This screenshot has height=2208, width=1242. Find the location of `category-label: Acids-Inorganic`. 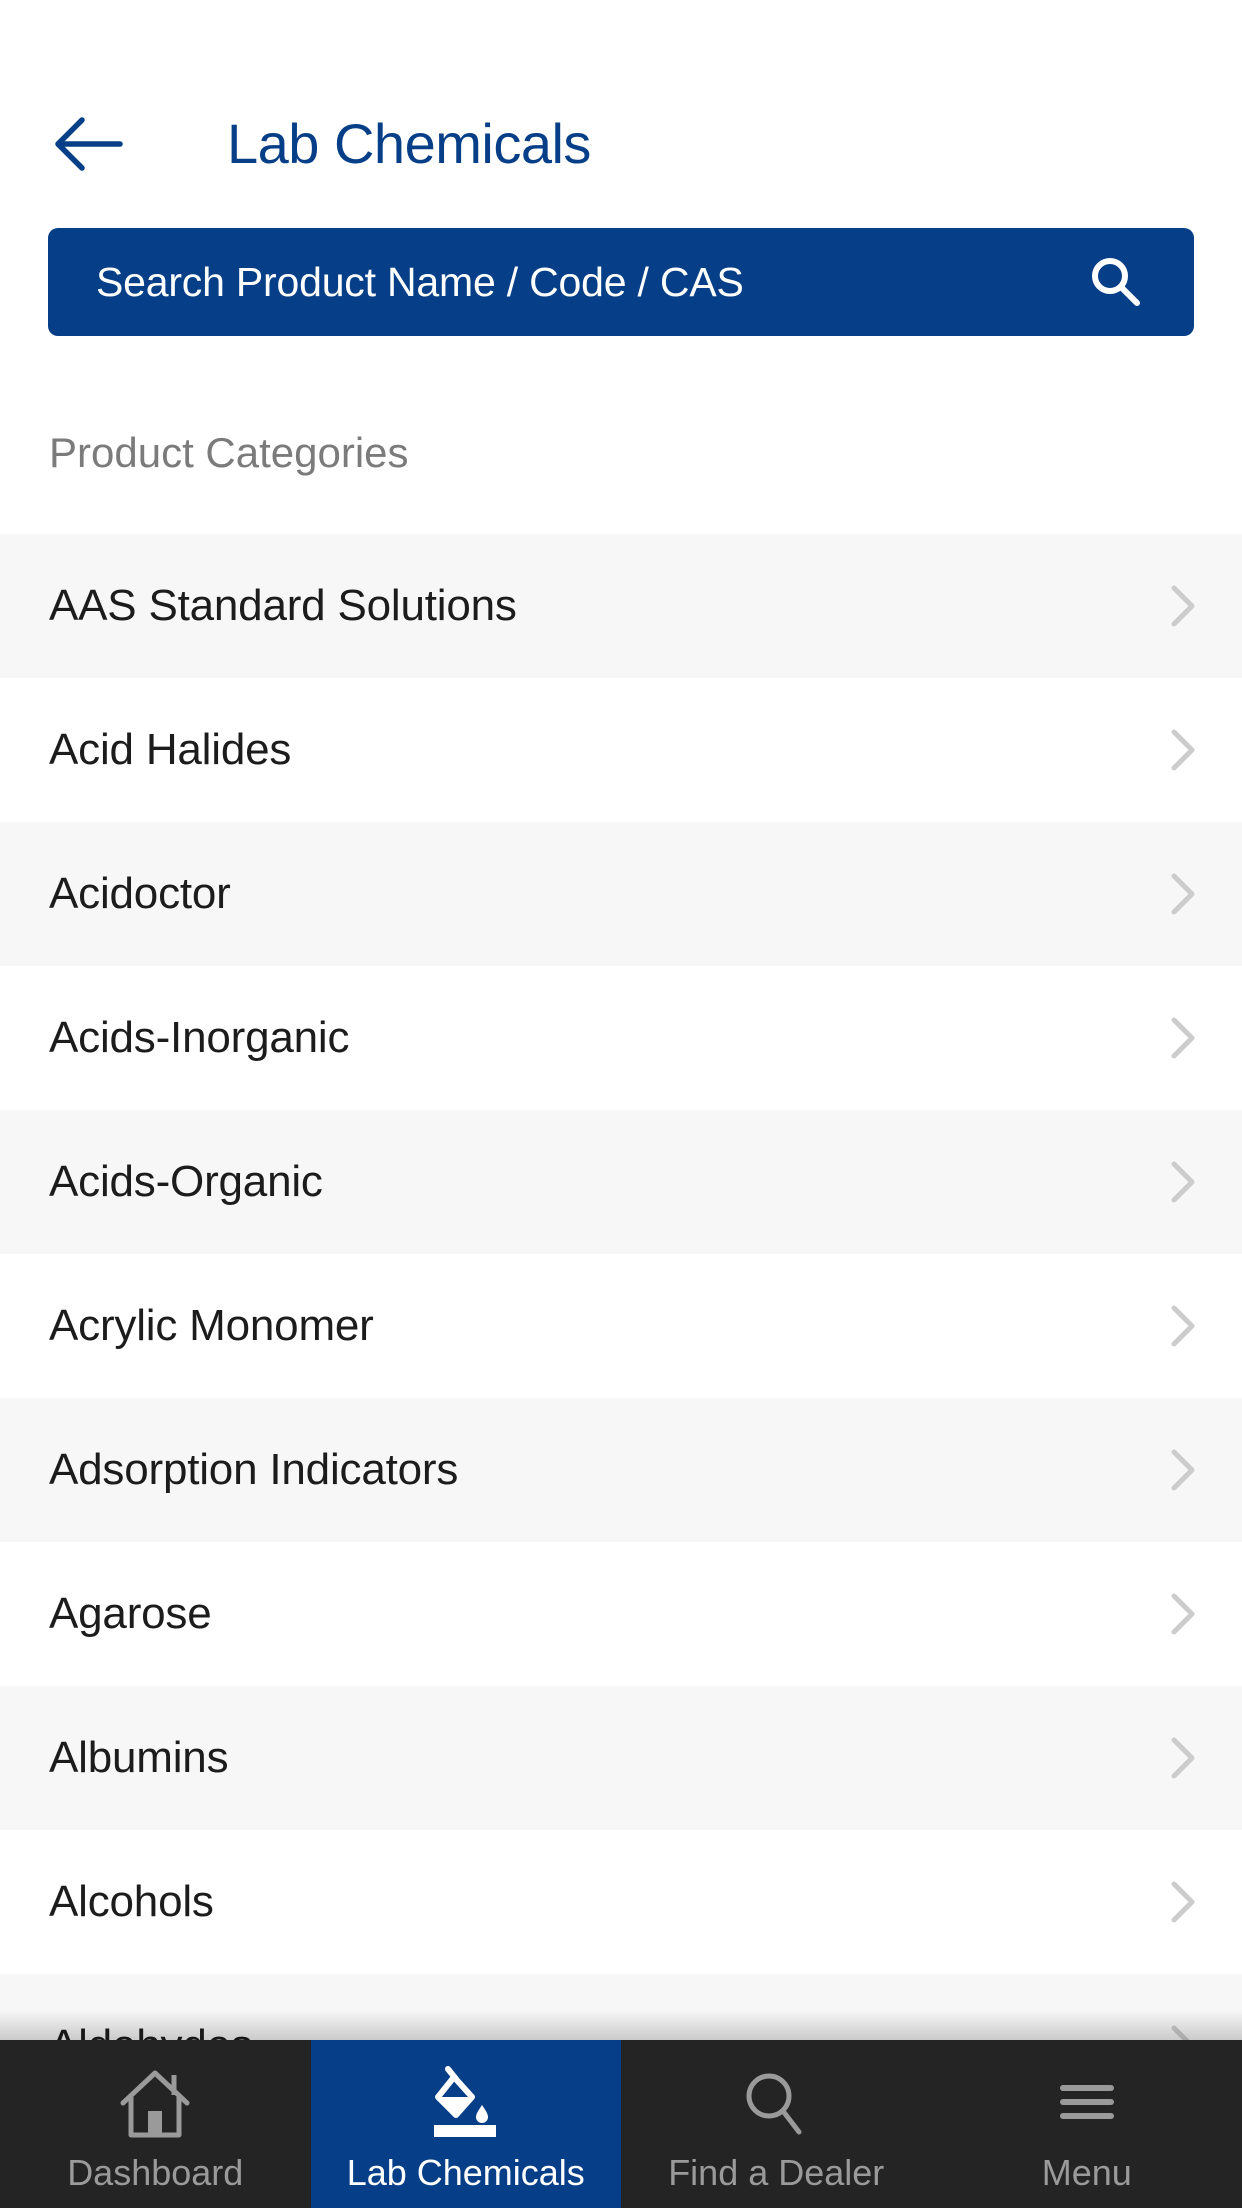

category-label: Acids-Inorganic is located at coordinates (199, 1037).